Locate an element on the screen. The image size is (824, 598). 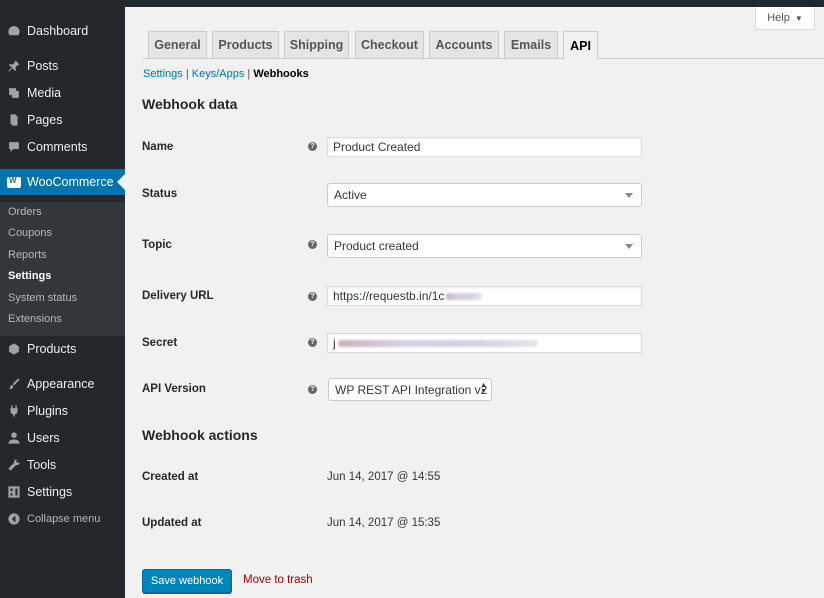
status-select: Active is located at coordinates (484, 195).